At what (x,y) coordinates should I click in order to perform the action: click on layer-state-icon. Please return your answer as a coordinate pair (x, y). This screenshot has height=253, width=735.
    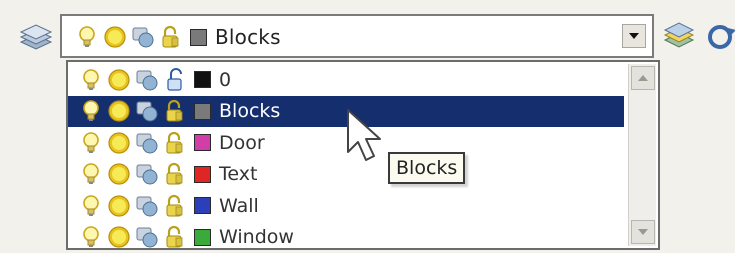
    Looking at the image, I should click on (719, 37).